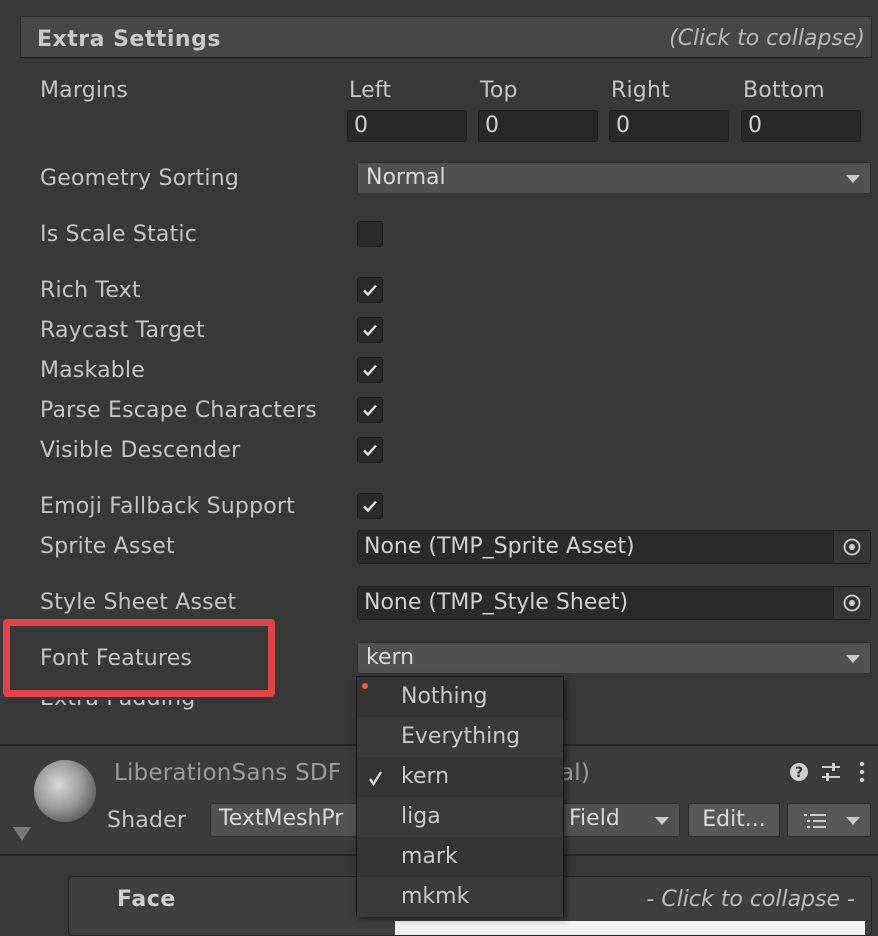 The height and width of the screenshot is (936, 878). I want to click on highlight-annotation, so click(139, 658).